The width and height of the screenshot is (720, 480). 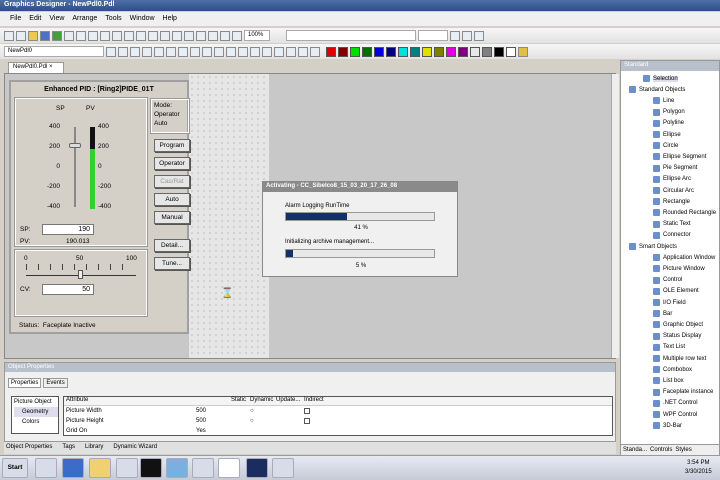 I want to click on fill-color-icon, so click(x=467, y=35).